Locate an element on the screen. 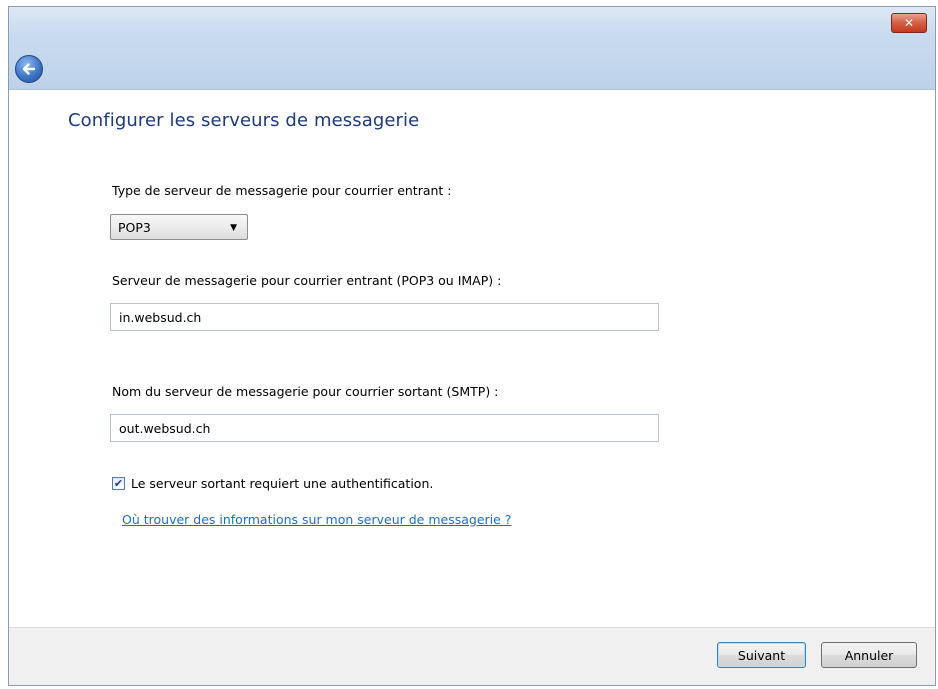 The height and width of the screenshot is (689, 938). next-button: Suivant is located at coordinates (761, 655).